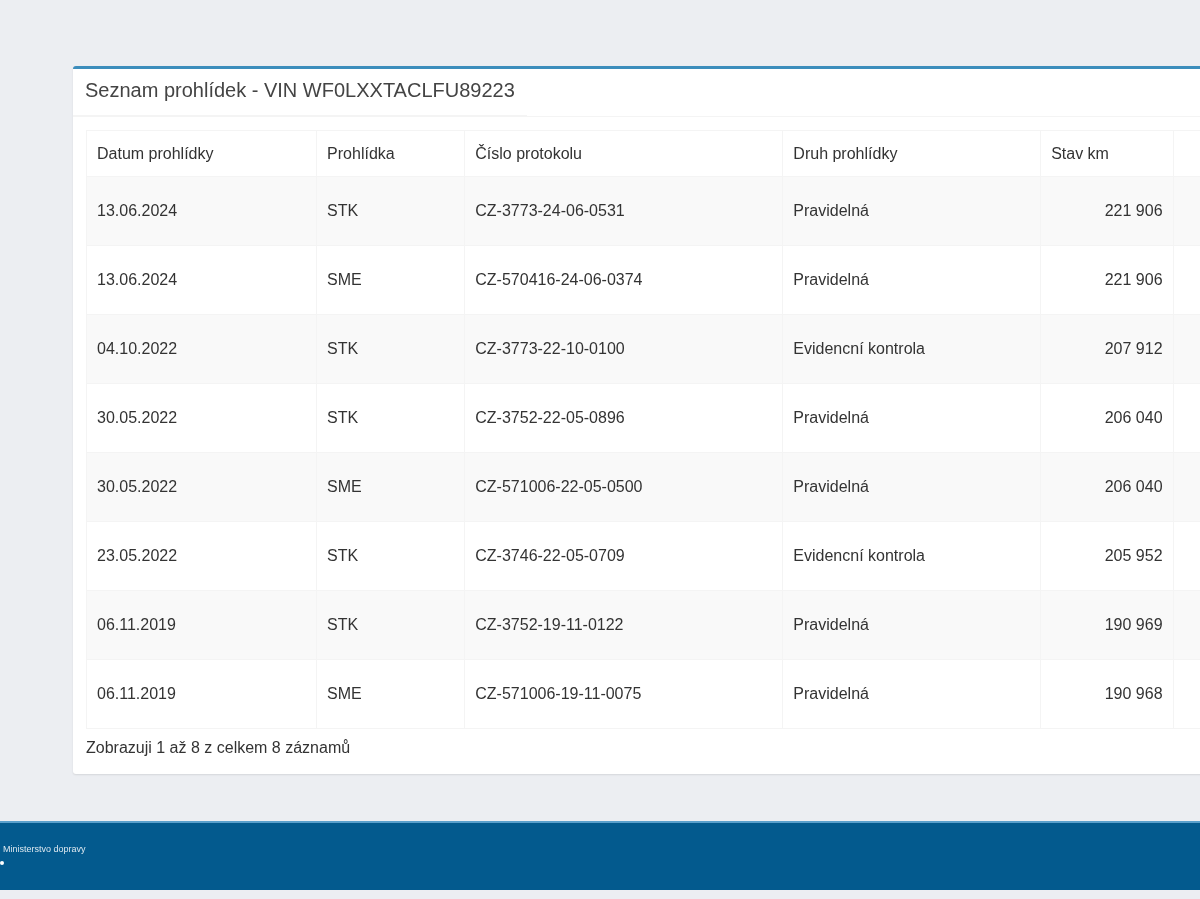  What do you see at coordinates (1107, 153) in the screenshot?
I see `column-header: Stav km` at bounding box center [1107, 153].